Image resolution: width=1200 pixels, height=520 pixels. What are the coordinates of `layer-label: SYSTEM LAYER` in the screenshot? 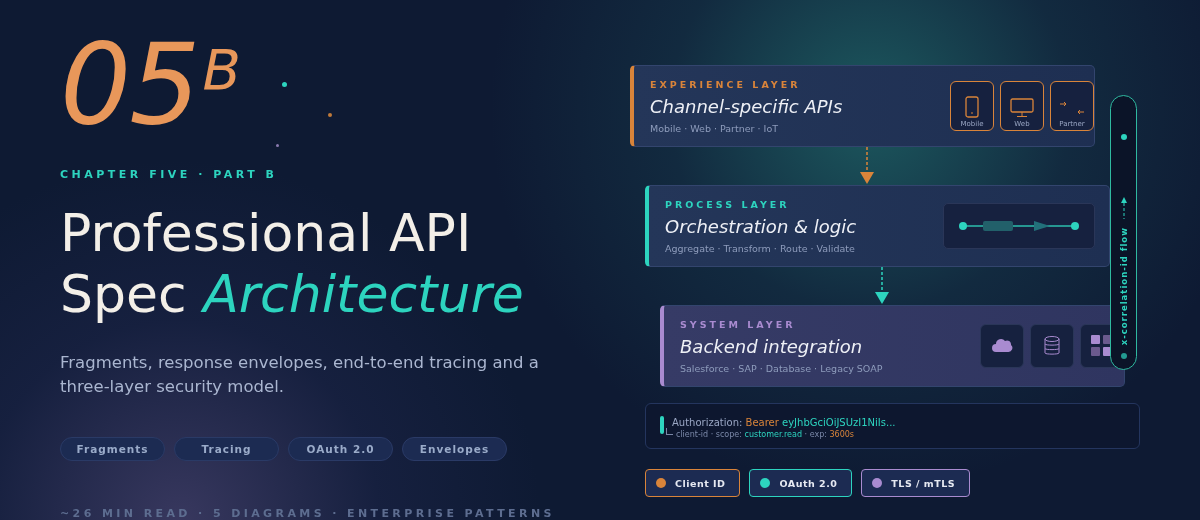 It's located at (738, 324).